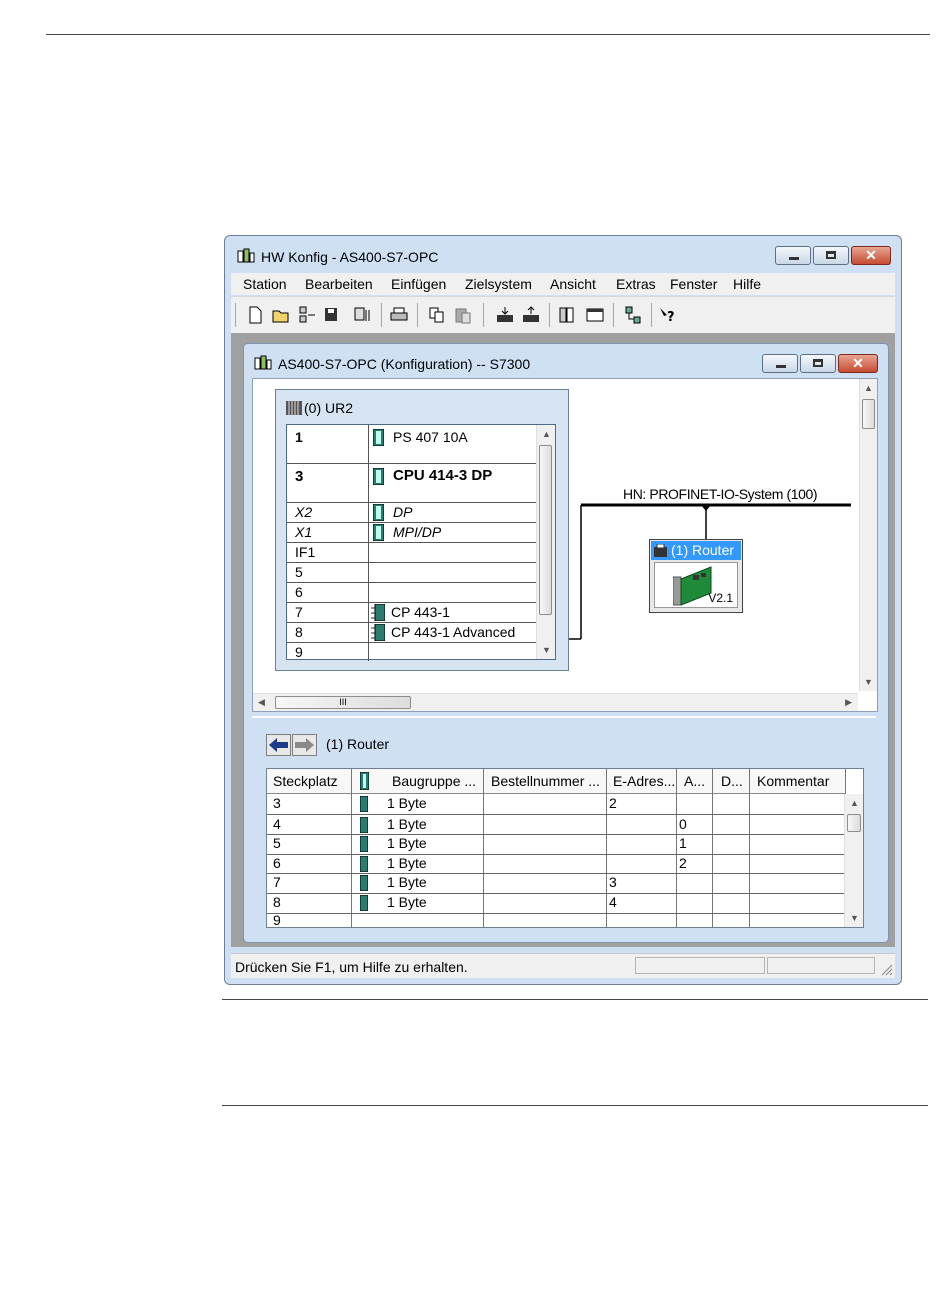  I want to click on download-icon, so click(505, 314).